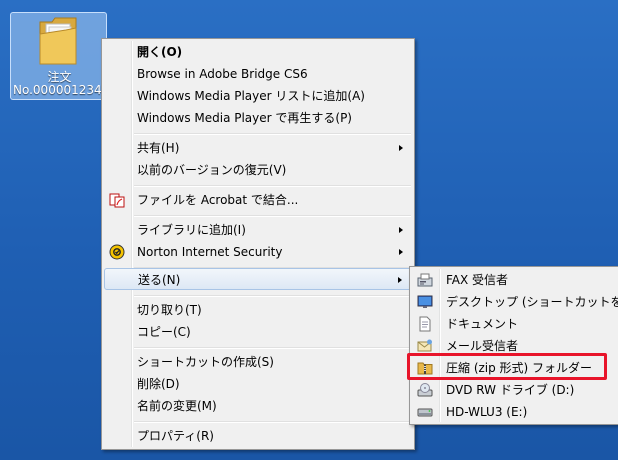 The height and width of the screenshot is (460, 618). What do you see at coordinates (258, 436) in the screenshot?
I see `menu-properties: プロパティ(R)` at bounding box center [258, 436].